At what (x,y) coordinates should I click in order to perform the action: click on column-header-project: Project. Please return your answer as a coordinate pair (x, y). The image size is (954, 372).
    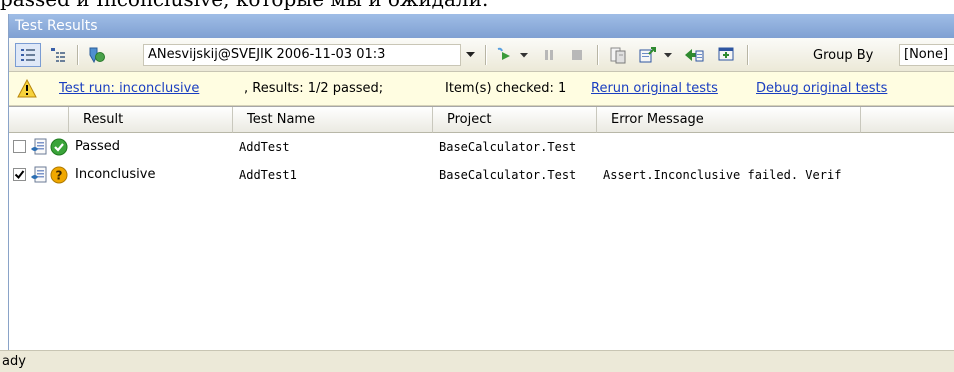
    Looking at the image, I should click on (515, 120).